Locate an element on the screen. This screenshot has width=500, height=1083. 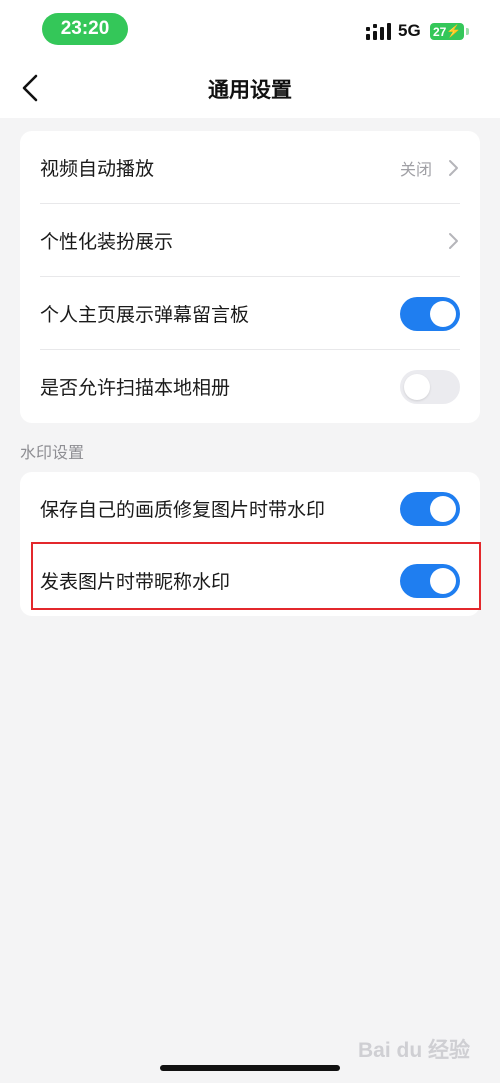
nickname-watermark-toggle is located at coordinates (430, 580).